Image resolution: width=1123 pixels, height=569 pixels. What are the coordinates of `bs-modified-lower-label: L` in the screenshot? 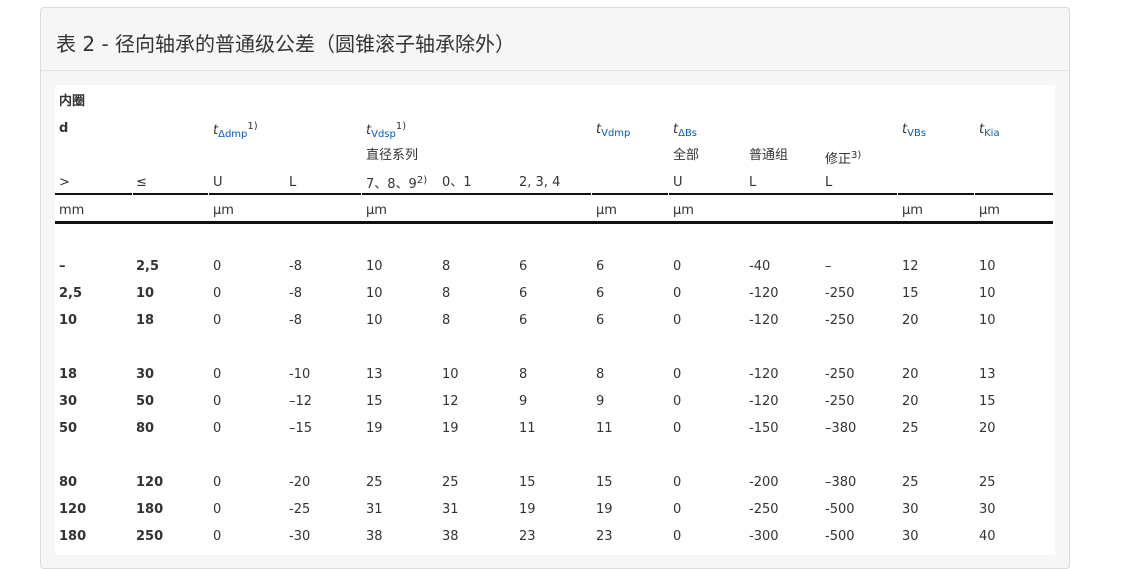 It's located at (829, 182).